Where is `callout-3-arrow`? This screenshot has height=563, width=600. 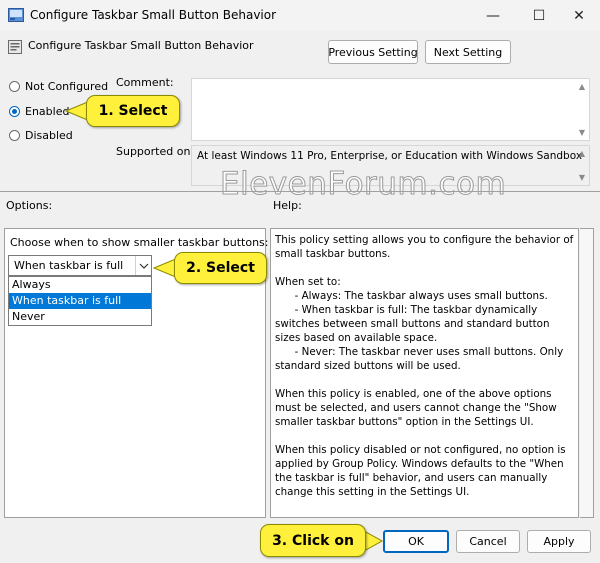
callout-3-arrow is located at coordinates (373, 541).